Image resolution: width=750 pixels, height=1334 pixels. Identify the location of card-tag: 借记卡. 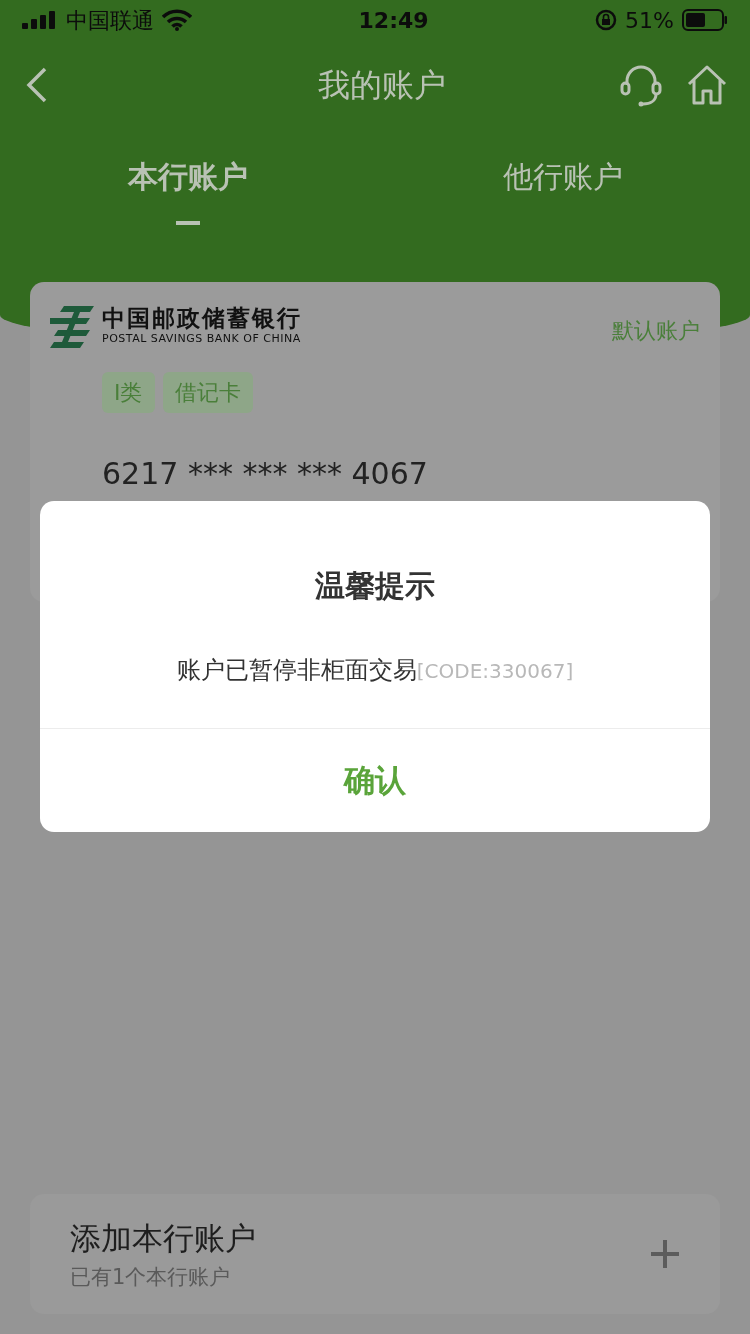
(207, 392).